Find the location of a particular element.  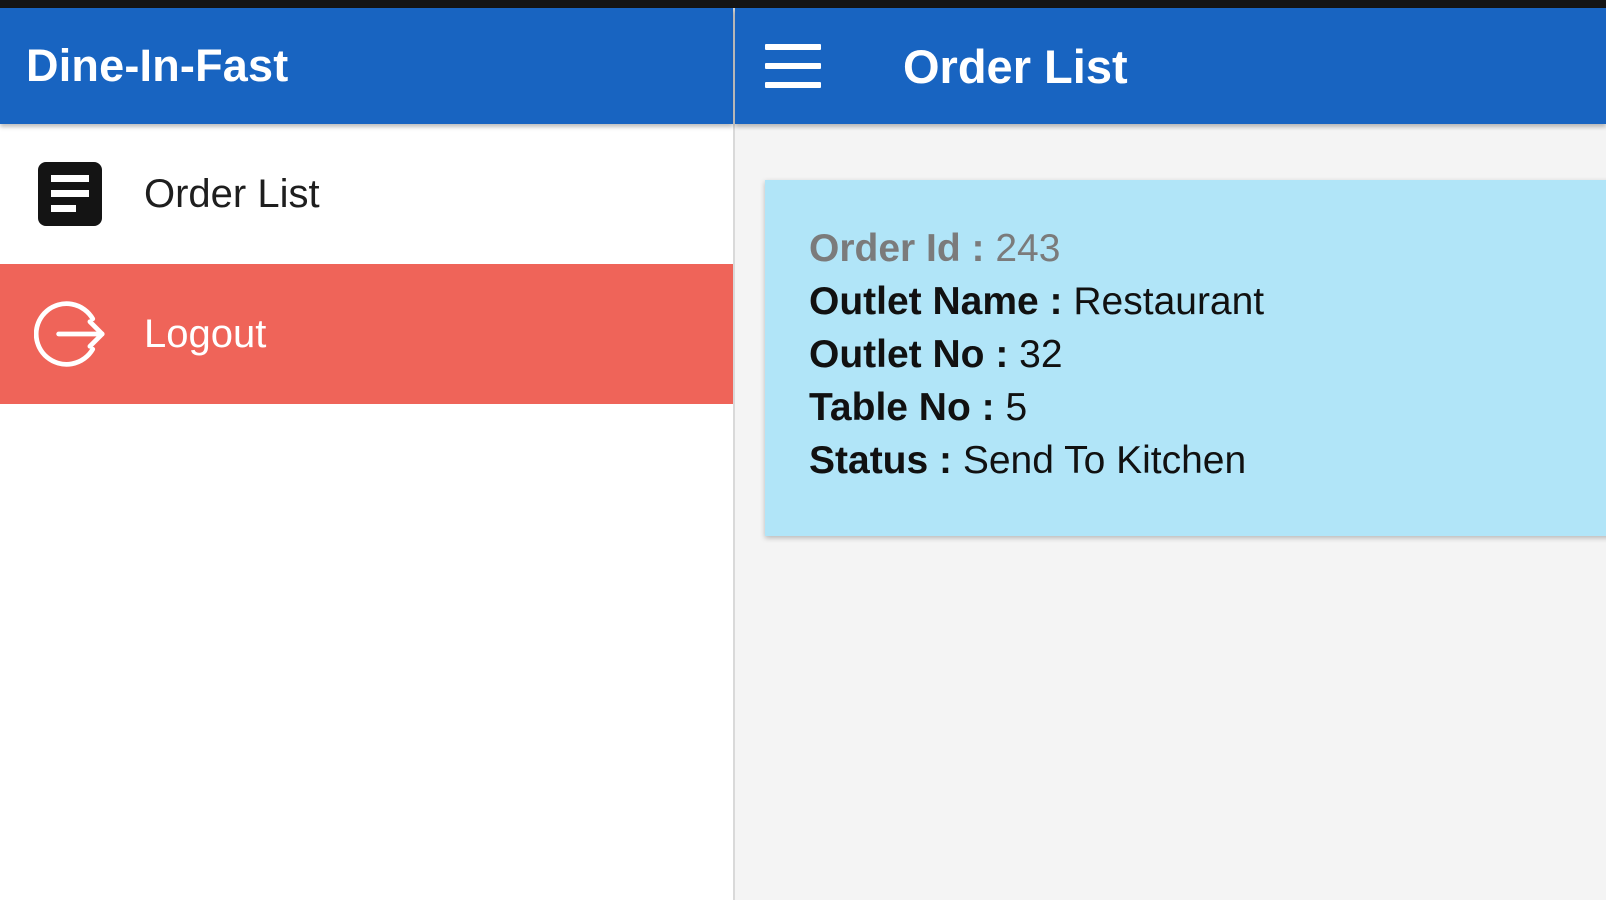

order-id-value: 243 is located at coordinates (1028, 248).